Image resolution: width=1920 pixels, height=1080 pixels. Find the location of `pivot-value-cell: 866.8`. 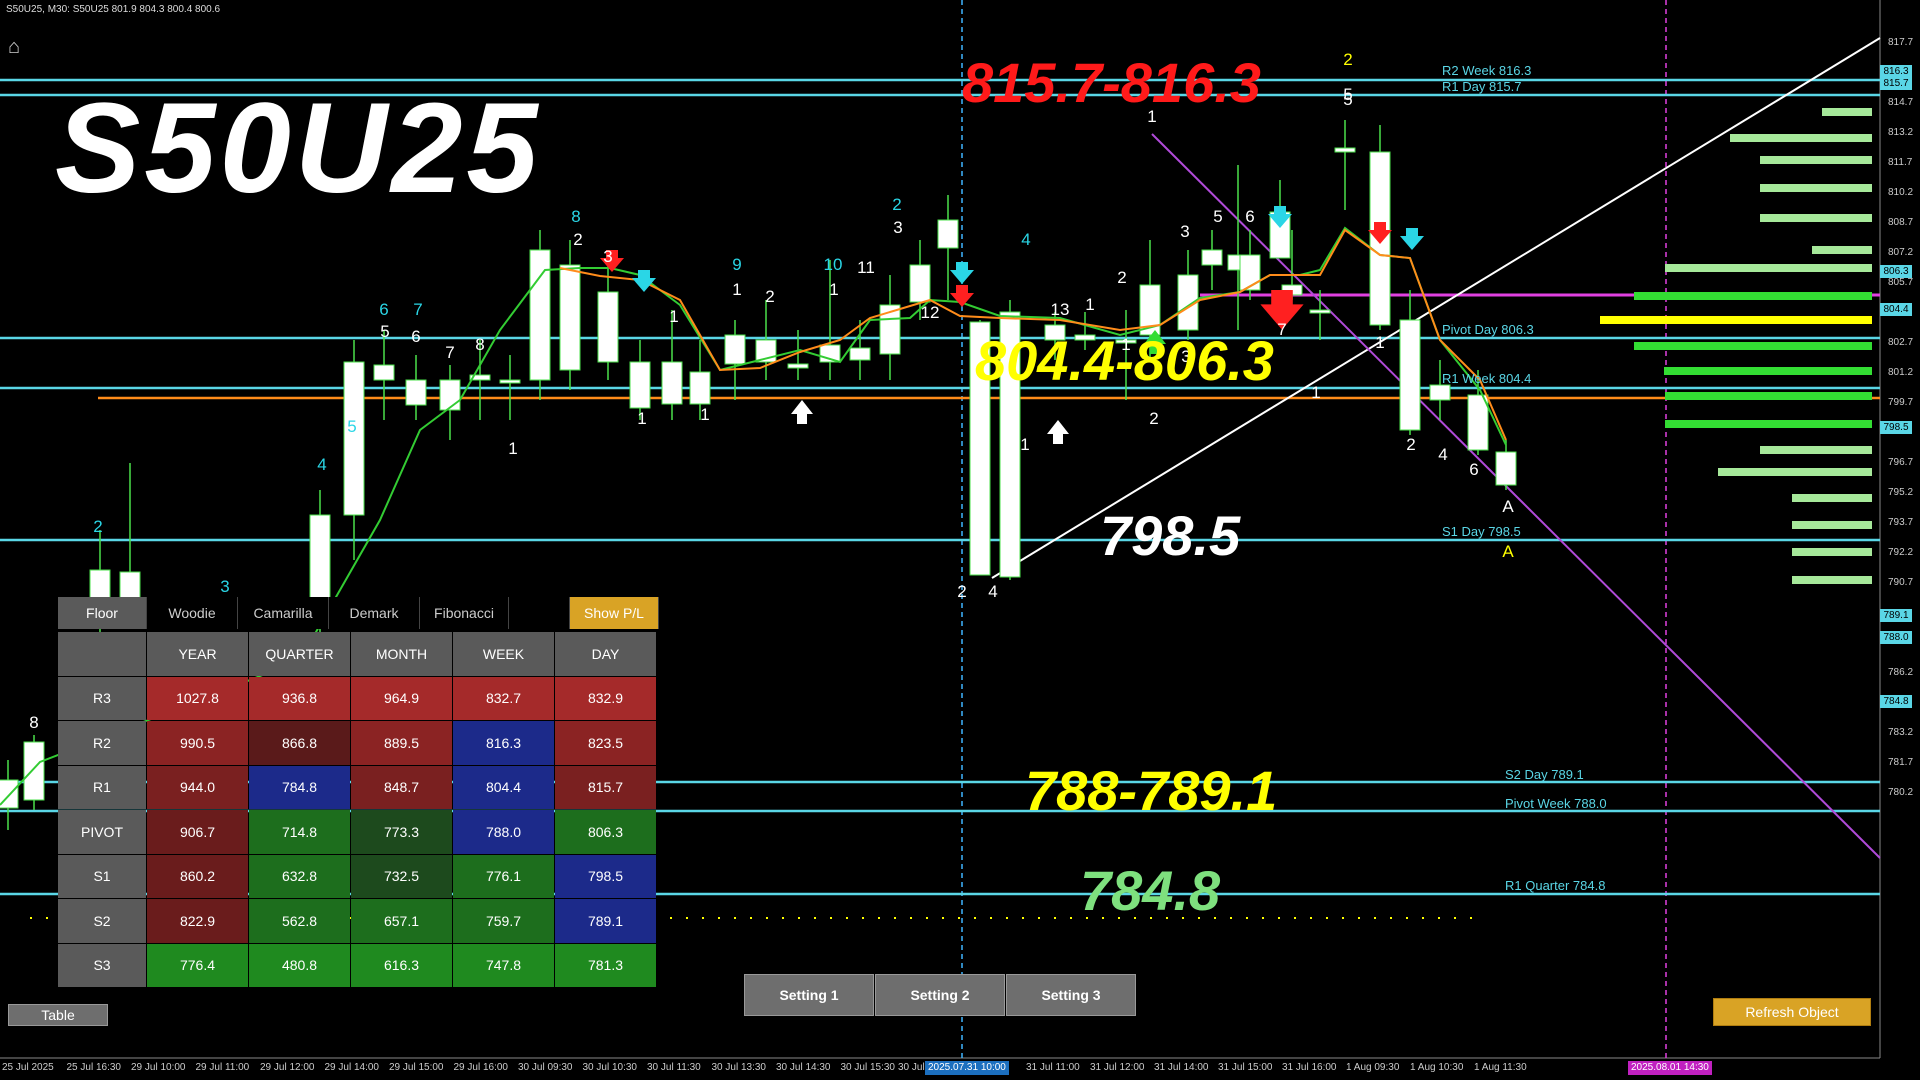

pivot-value-cell: 866.8 is located at coordinates (299, 743).